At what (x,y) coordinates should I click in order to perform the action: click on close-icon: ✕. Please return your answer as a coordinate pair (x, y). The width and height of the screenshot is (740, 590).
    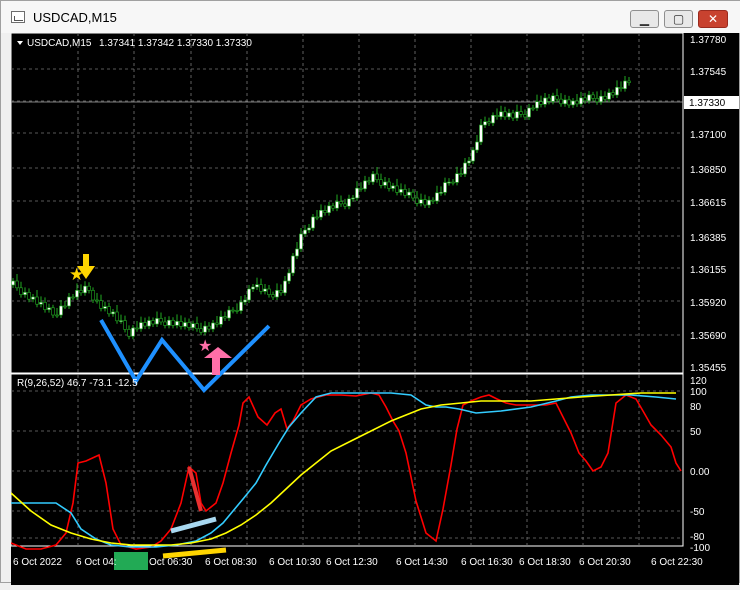
    Looking at the image, I should click on (713, 19).